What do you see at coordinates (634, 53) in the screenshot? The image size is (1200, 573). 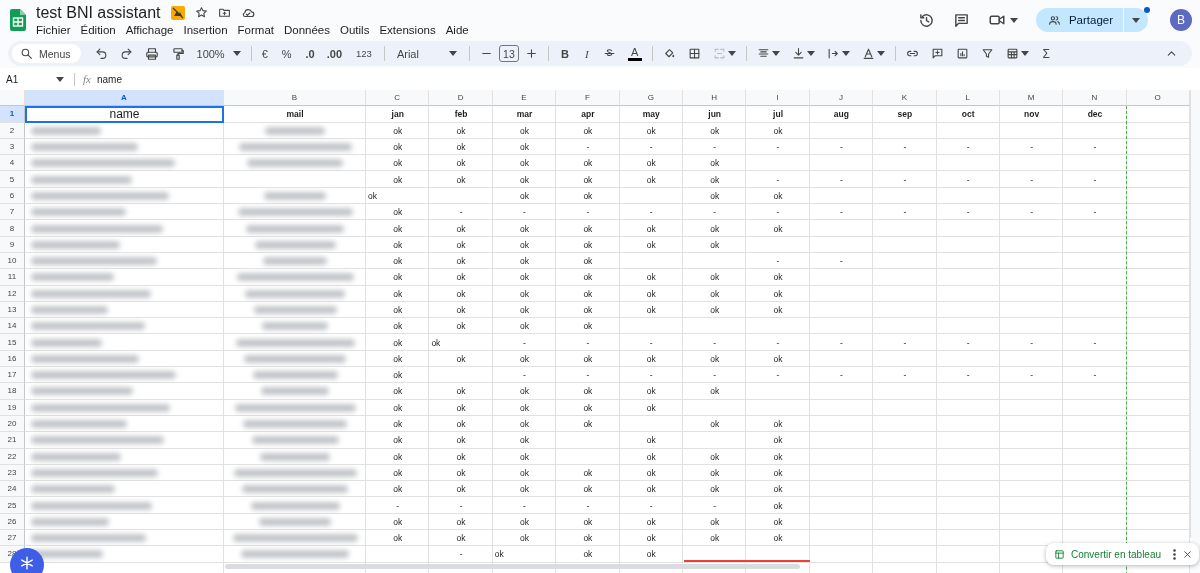 I see `text-color-button: A` at bounding box center [634, 53].